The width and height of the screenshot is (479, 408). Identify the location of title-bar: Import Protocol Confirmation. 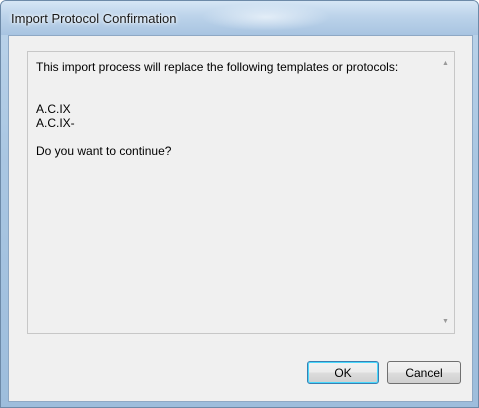
(239, 18).